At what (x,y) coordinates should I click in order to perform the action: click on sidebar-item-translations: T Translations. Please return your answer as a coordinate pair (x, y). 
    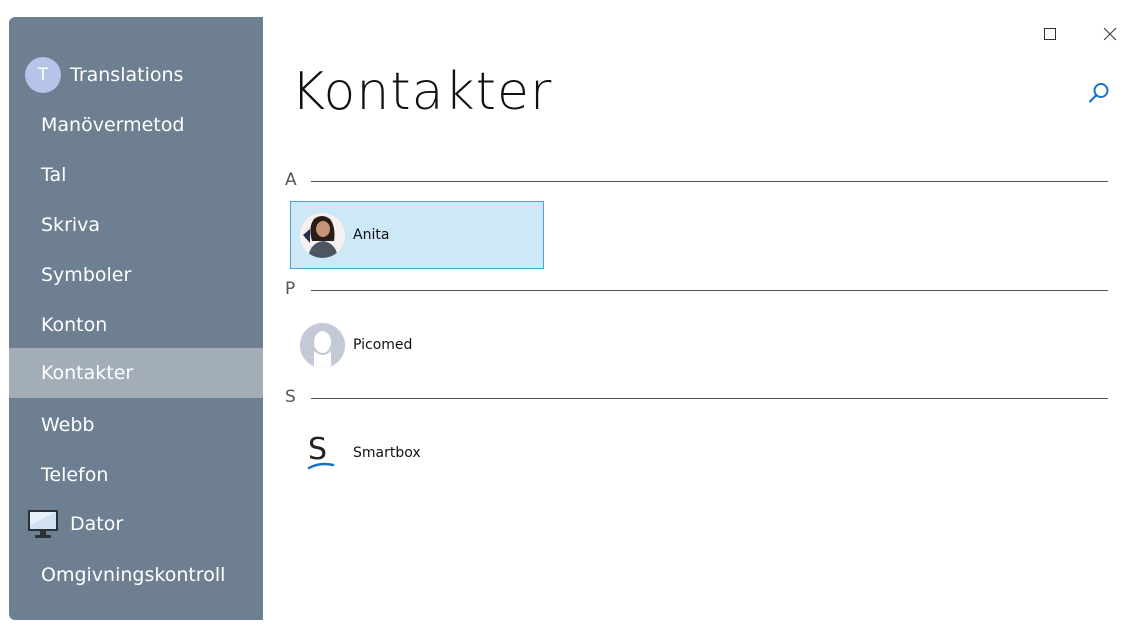
    Looking at the image, I should click on (136, 75).